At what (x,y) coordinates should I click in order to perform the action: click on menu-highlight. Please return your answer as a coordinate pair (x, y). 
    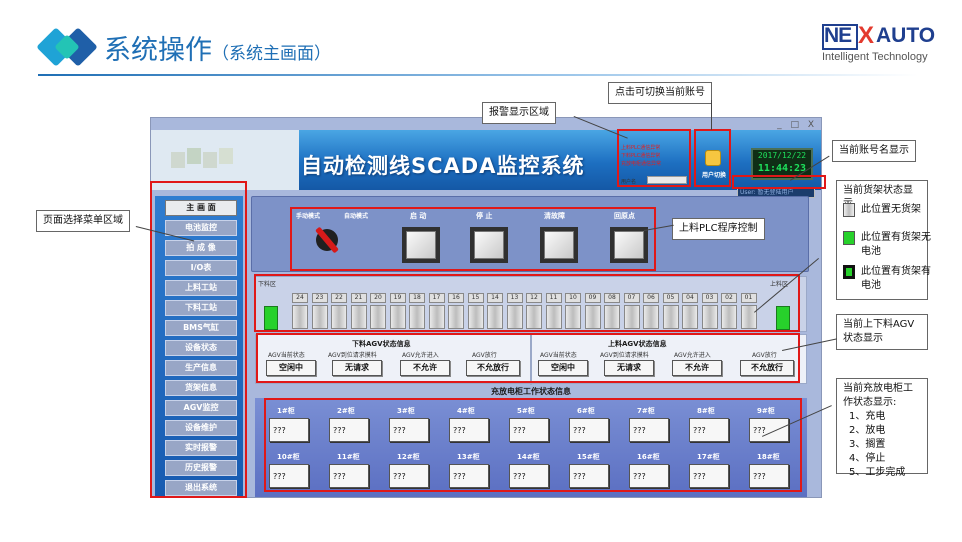
    Looking at the image, I should click on (198, 339).